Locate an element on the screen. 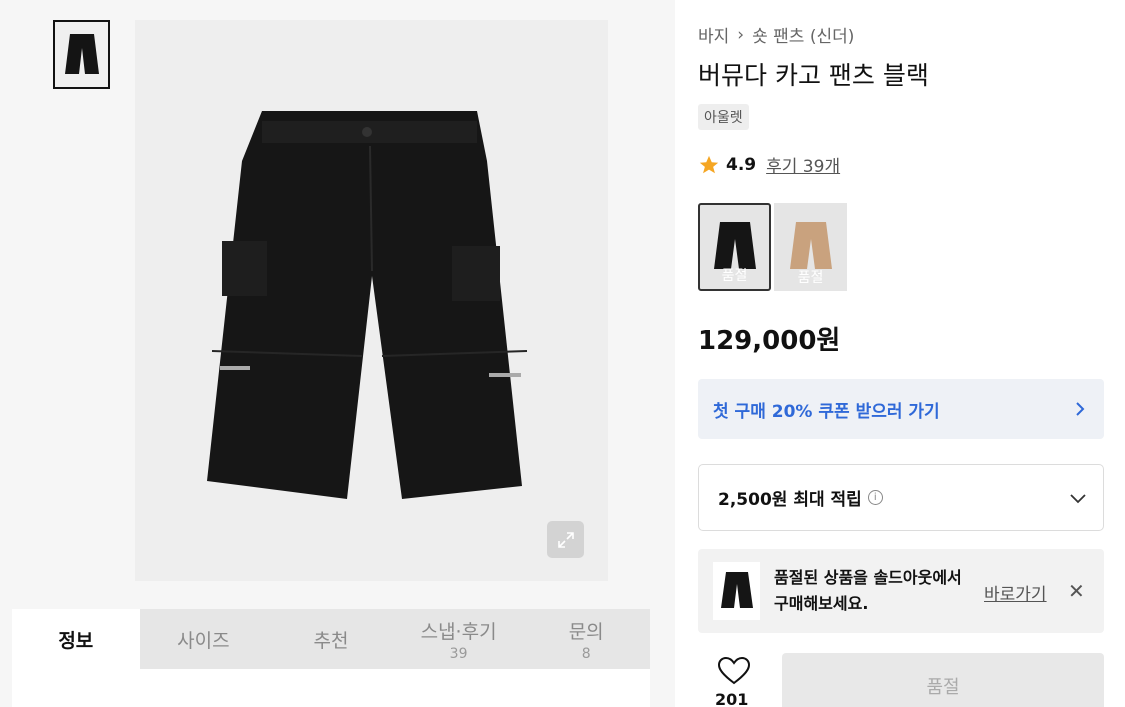  close-icon: ✕ is located at coordinates (1076, 591).